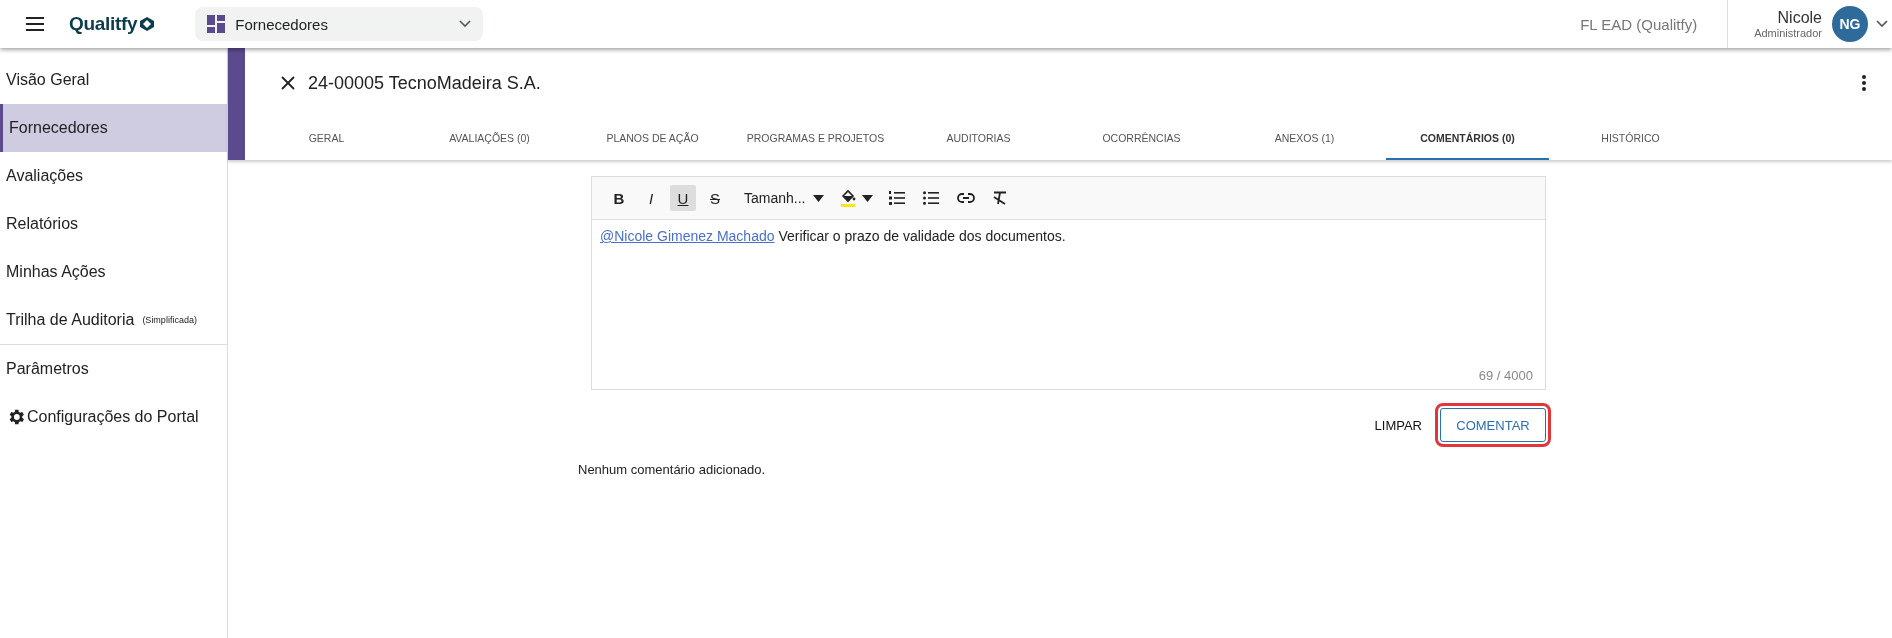 This screenshot has height=638, width=1892. What do you see at coordinates (1000, 198) in the screenshot?
I see `clear-format-icon` at bounding box center [1000, 198].